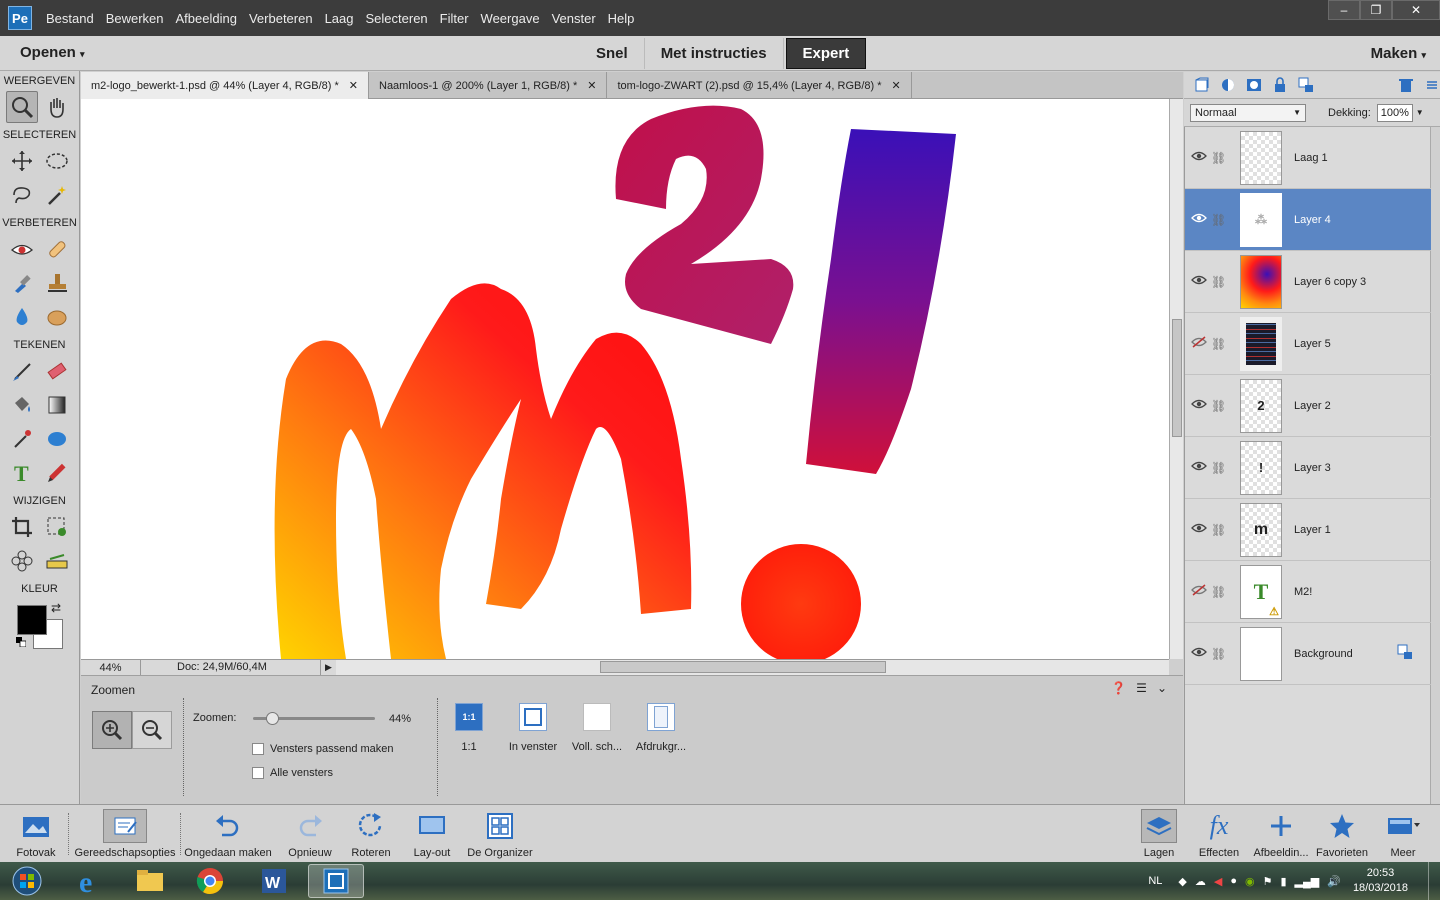  I want to click on more-button: Meer, so click(1403, 834).